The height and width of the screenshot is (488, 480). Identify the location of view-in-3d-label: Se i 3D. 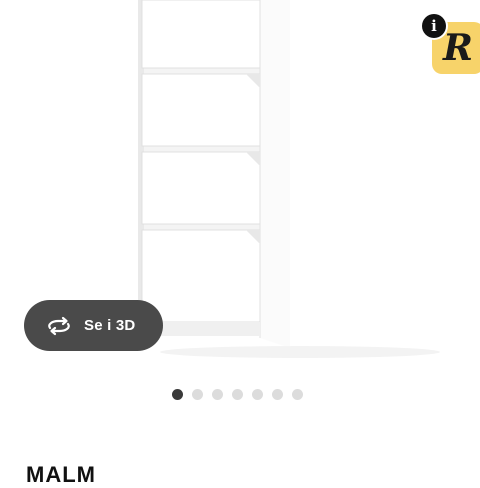
(110, 325).